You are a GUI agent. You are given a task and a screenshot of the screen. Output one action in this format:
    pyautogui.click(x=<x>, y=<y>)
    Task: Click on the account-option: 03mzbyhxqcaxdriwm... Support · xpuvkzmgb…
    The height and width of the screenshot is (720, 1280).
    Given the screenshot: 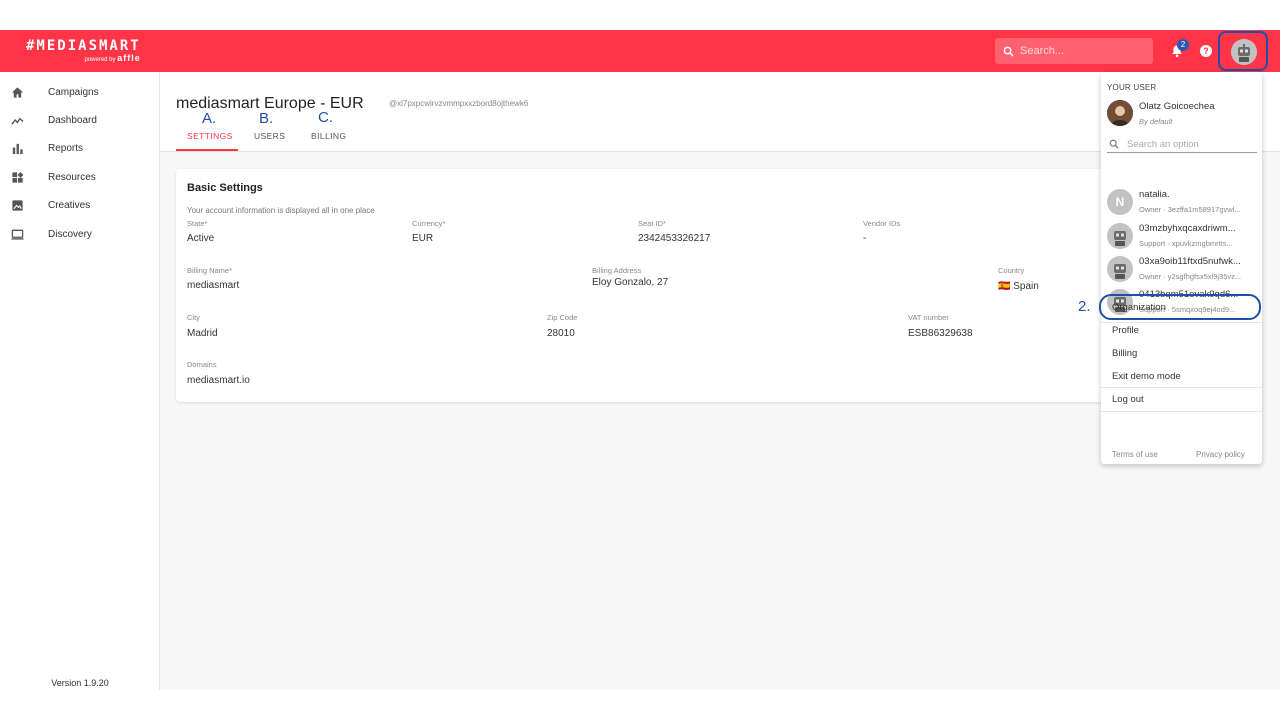 What is the action you would take?
    pyautogui.click(x=1183, y=236)
    